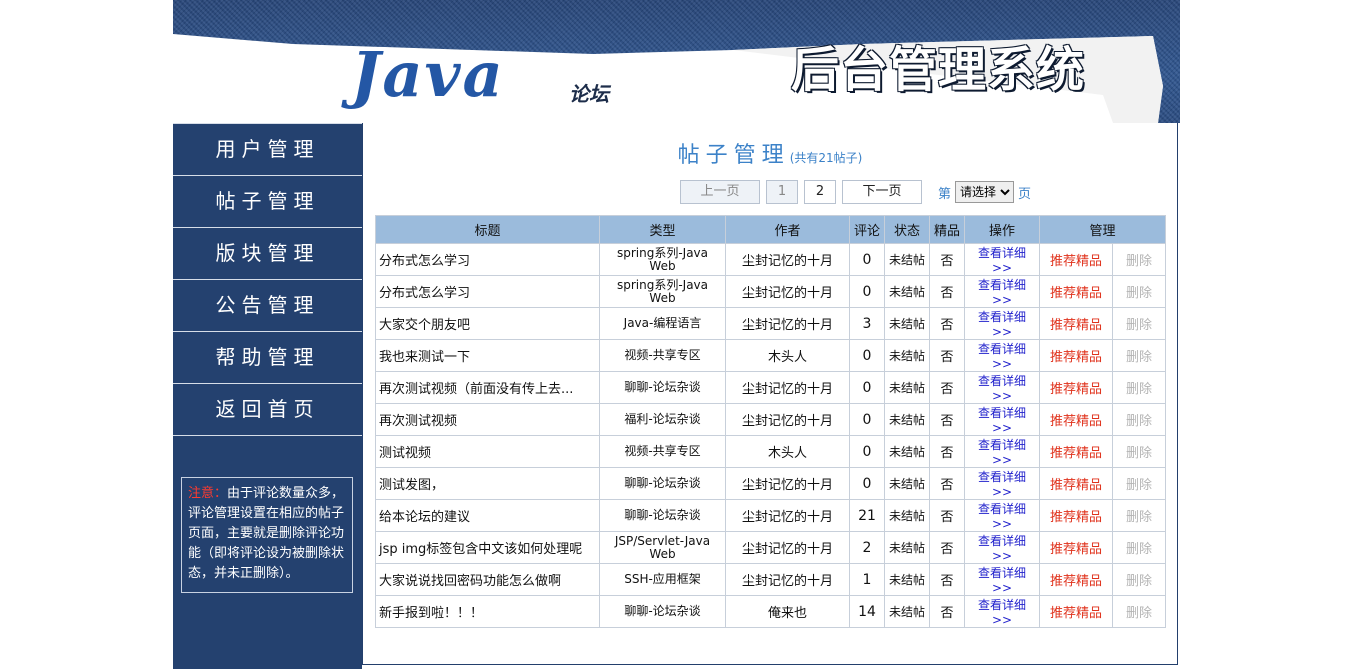 This screenshot has height=669, width=1349. What do you see at coordinates (267, 202) in the screenshot?
I see `sidebar-item-posts: 帖子管理` at bounding box center [267, 202].